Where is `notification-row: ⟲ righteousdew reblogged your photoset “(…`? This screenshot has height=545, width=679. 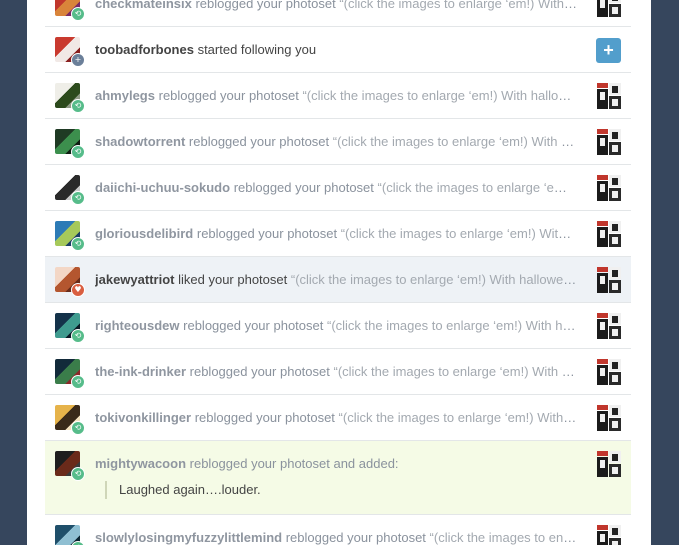
notification-row: ⟲ righteousdew reblogged your photoset “(… is located at coordinates (338, 326).